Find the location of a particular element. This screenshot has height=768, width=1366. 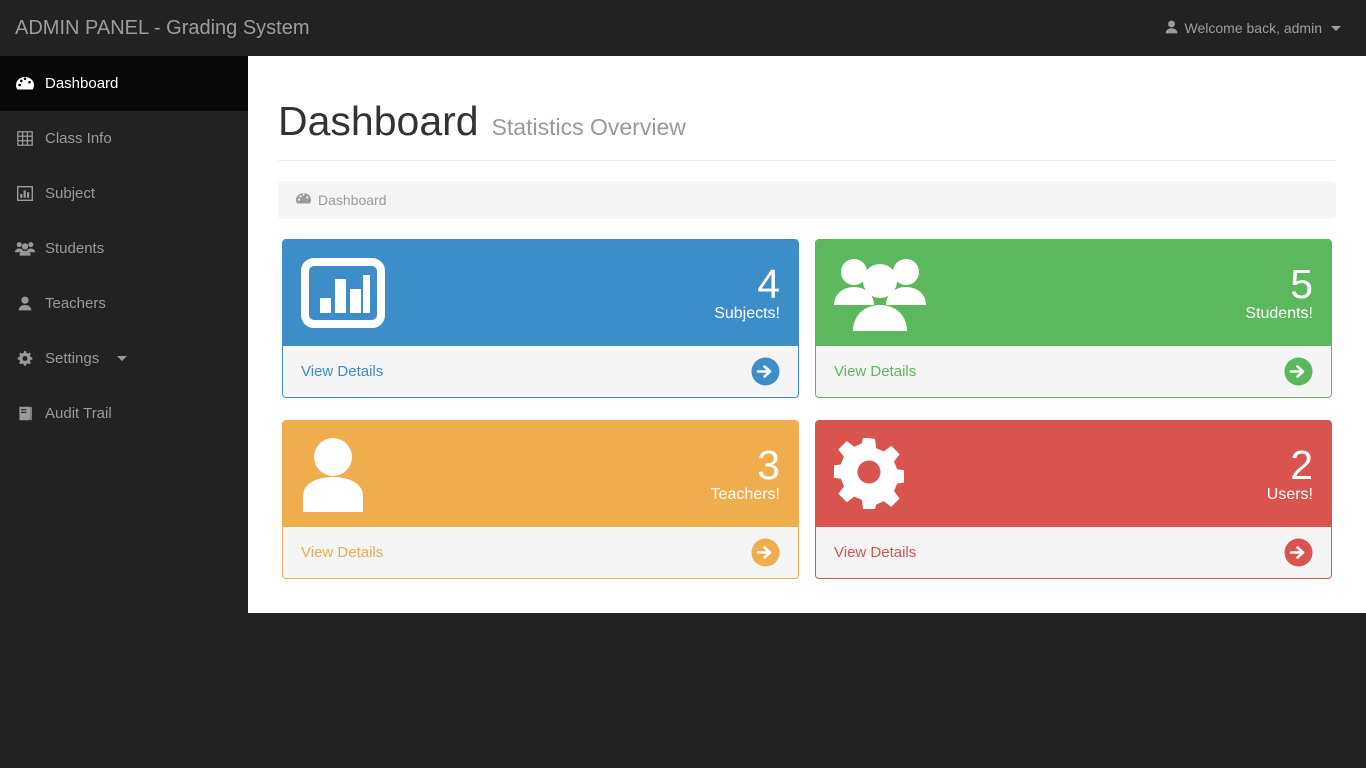

sidebar-item-label: Students is located at coordinates (75, 248).